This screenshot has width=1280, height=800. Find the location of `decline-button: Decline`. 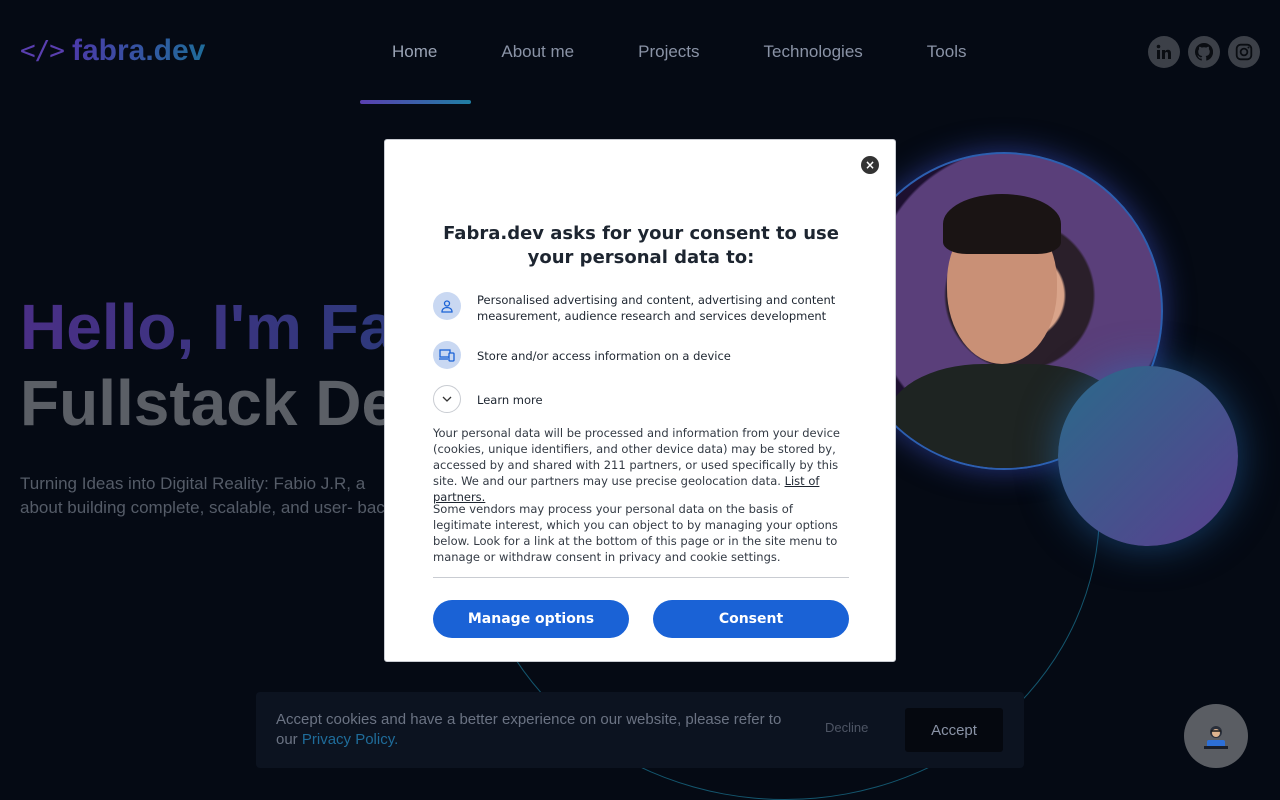

decline-button: Decline is located at coordinates (846, 727).